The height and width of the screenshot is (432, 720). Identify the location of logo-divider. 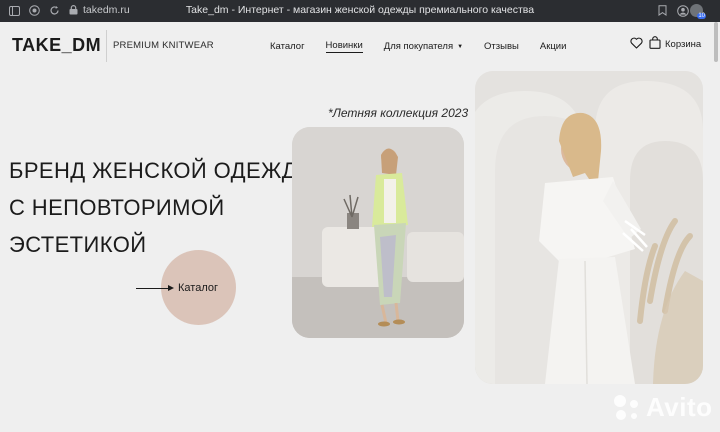
(106, 46).